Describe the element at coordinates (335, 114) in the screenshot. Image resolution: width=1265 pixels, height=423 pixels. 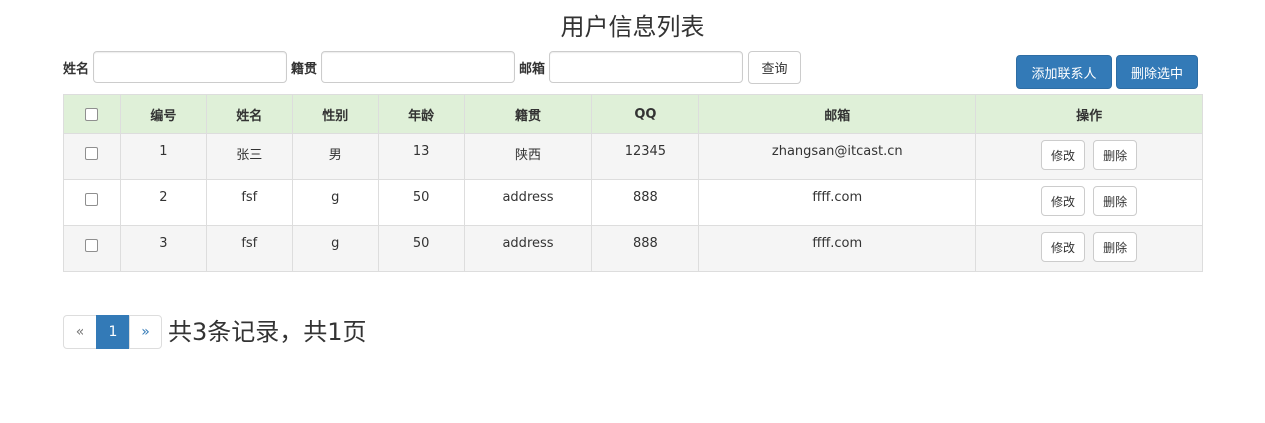
I see `header-gender: 性别` at that location.